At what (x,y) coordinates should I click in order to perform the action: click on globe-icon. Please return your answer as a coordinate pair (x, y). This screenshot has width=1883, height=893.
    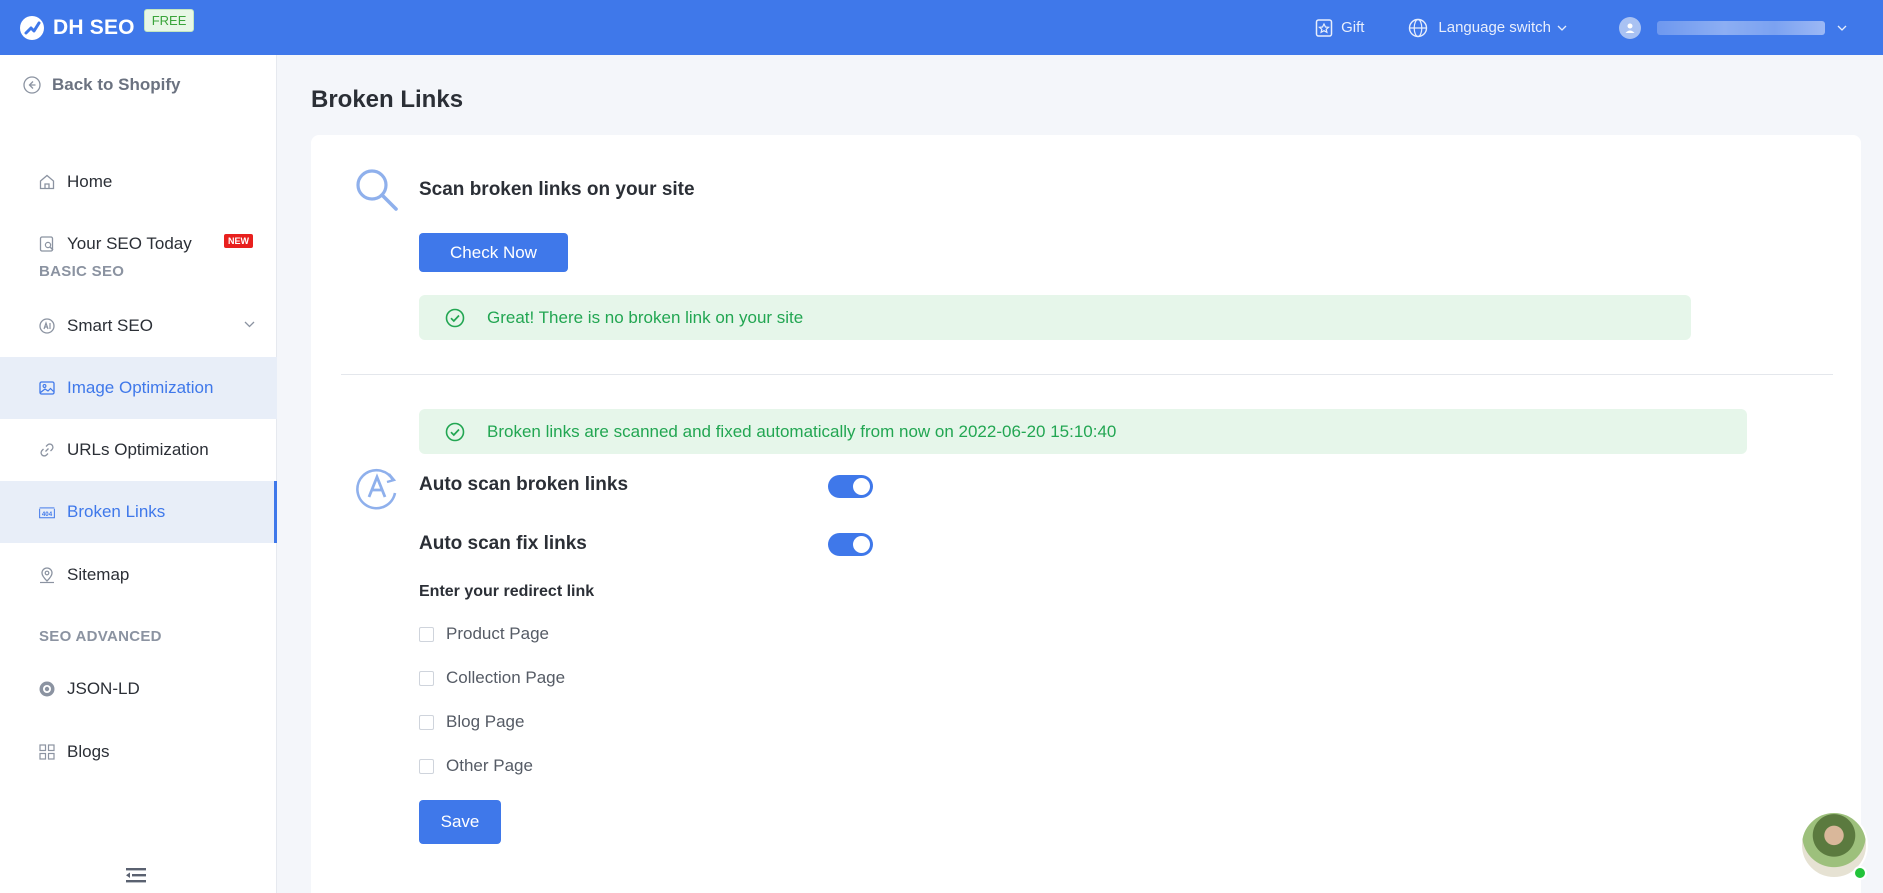
    Looking at the image, I should click on (1418, 27).